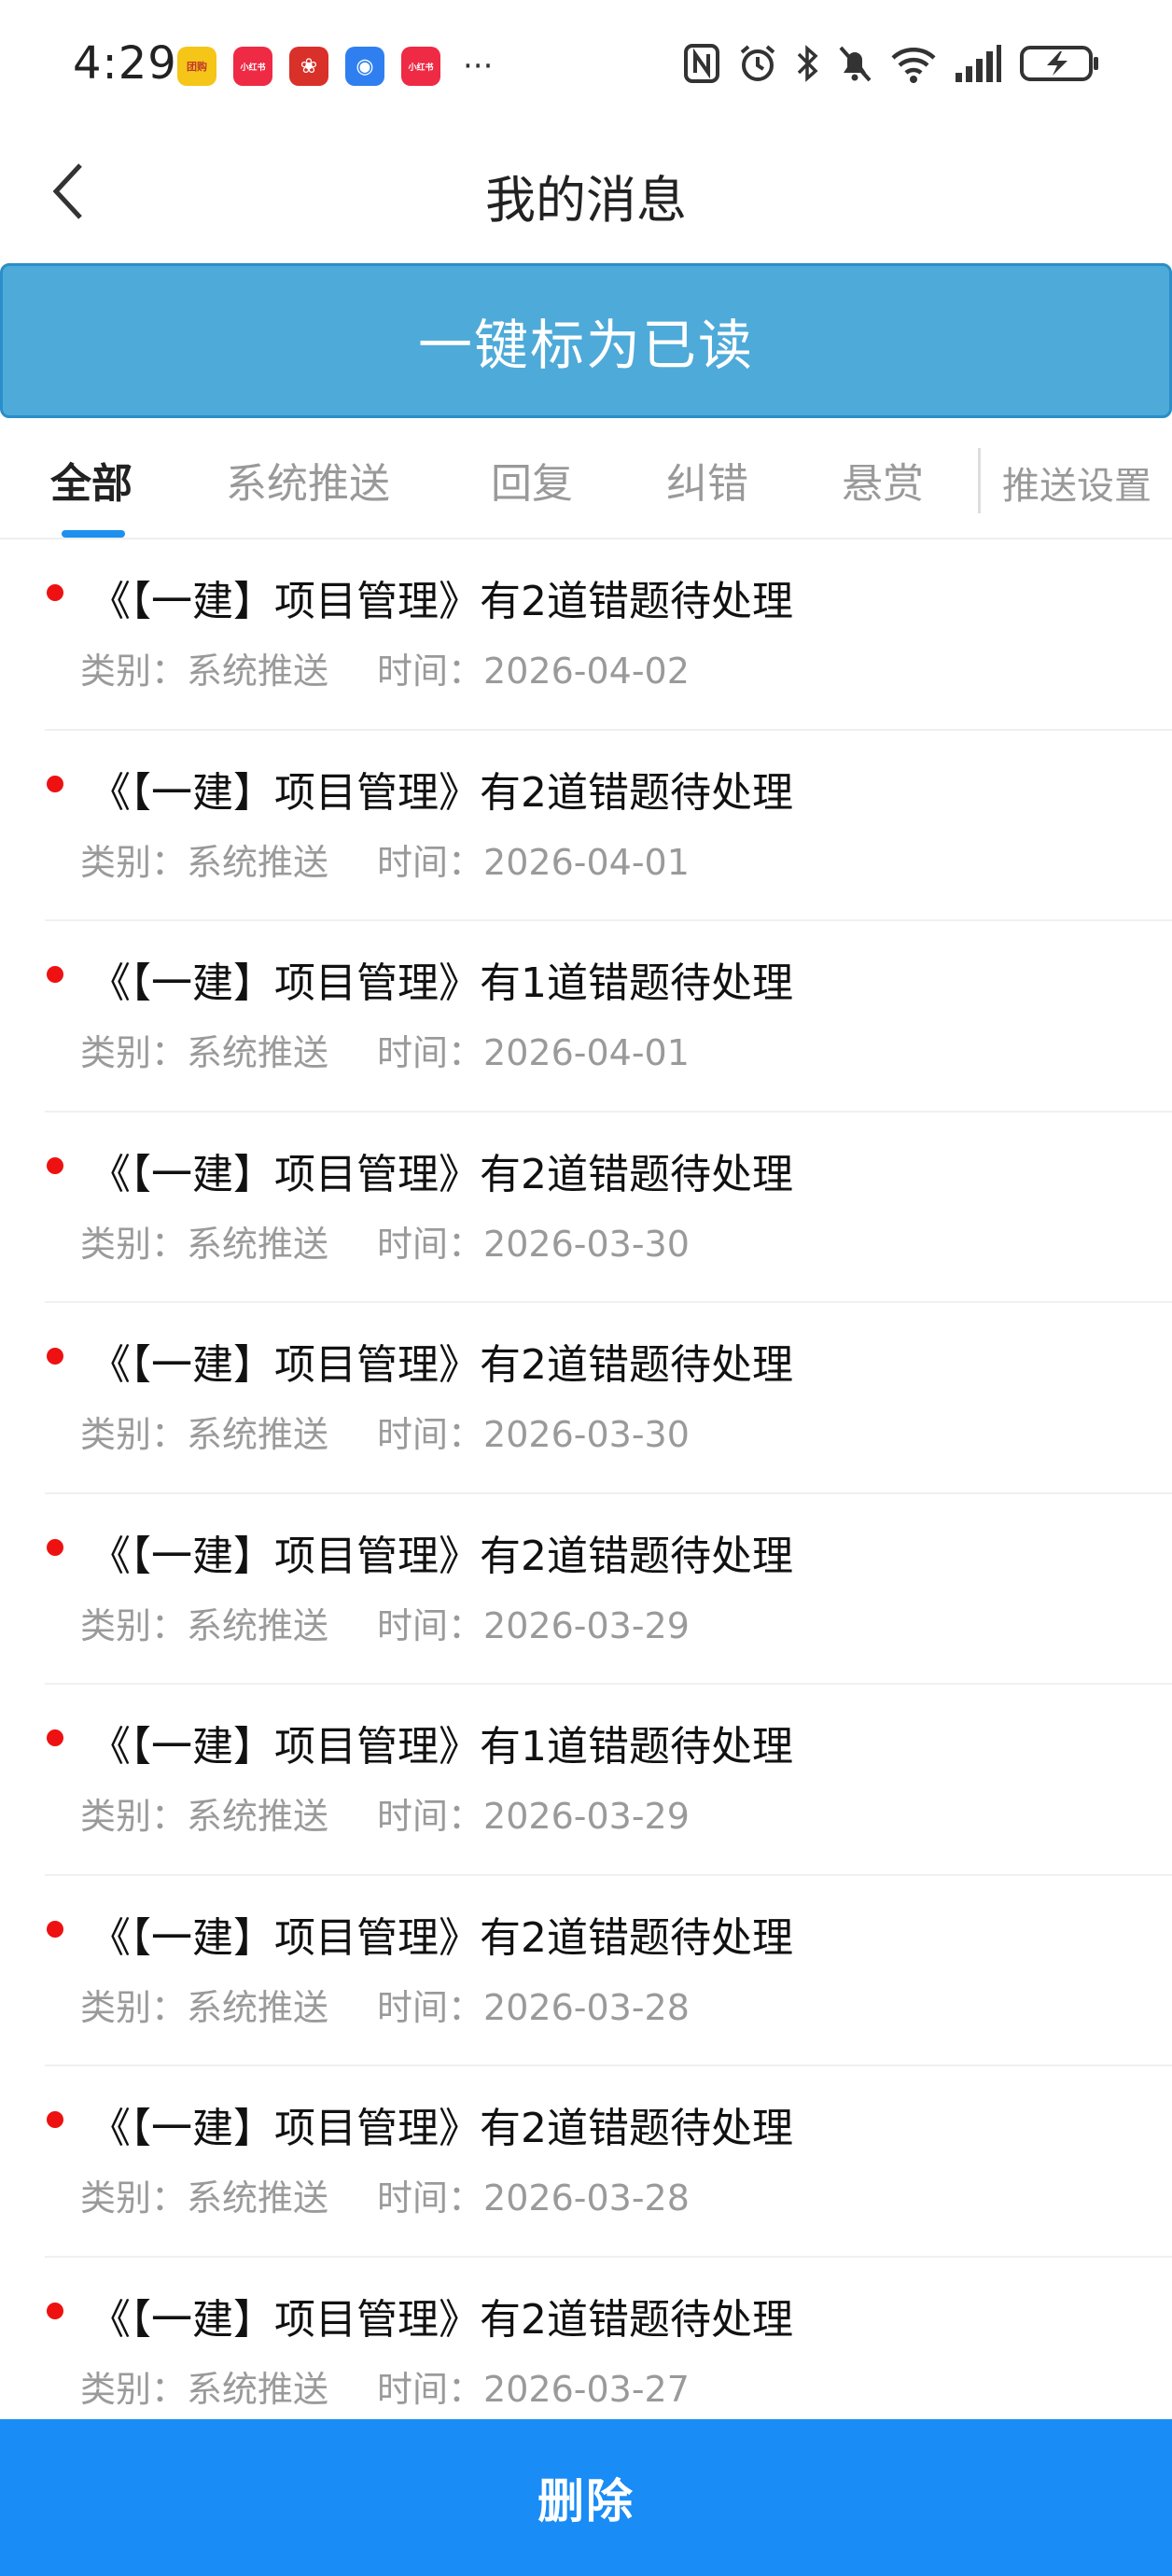 The height and width of the screenshot is (2576, 1172). Describe the element at coordinates (91, 480) in the screenshot. I see `tab-all: 全部` at that location.